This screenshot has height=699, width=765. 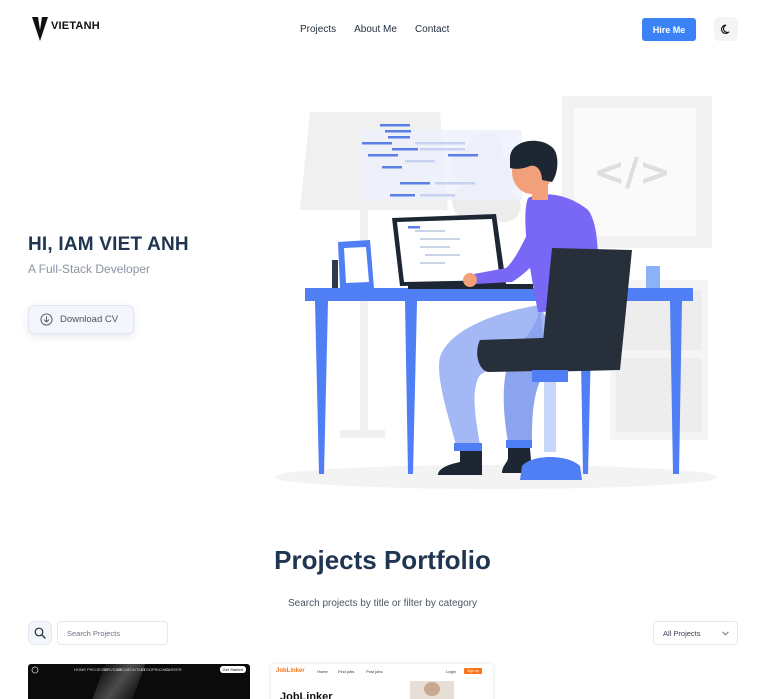 I want to click on card-logo-icon, so click(x=35, y=670).